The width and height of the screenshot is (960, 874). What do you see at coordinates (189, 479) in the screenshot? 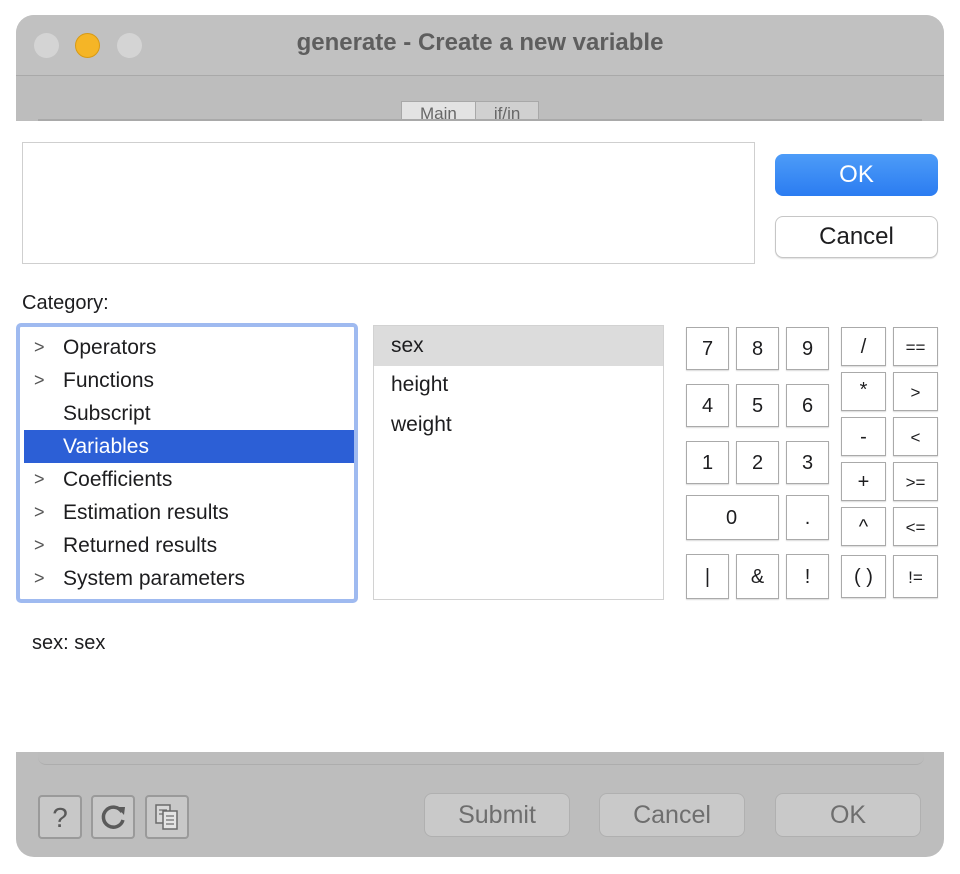
I see `category-item-coefficients: > Coefficients` at bounding box center [189, 479].